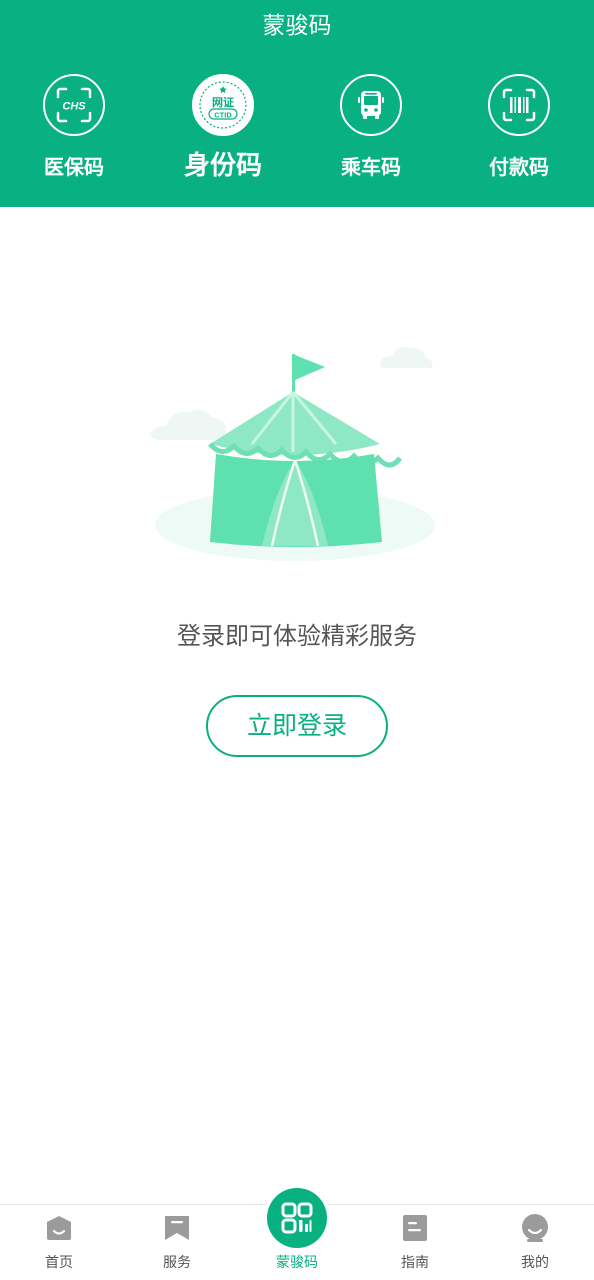 The width and height of the screenshot is (594, 1280). I want to click on empty-state-message: 登录即可体验精彩服务, so click(297, 636).